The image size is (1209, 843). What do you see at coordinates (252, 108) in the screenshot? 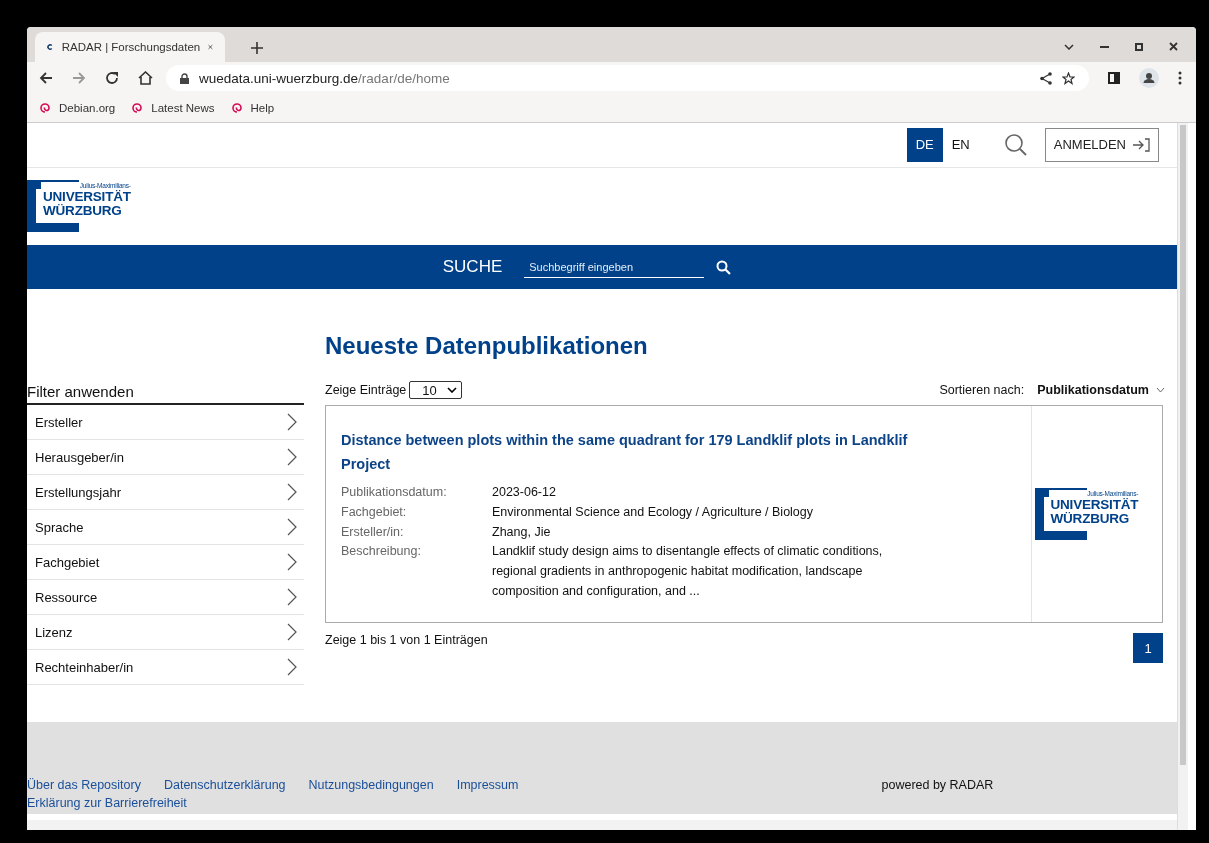
I see `bookmark: Help` at bounding box center [252, 108].